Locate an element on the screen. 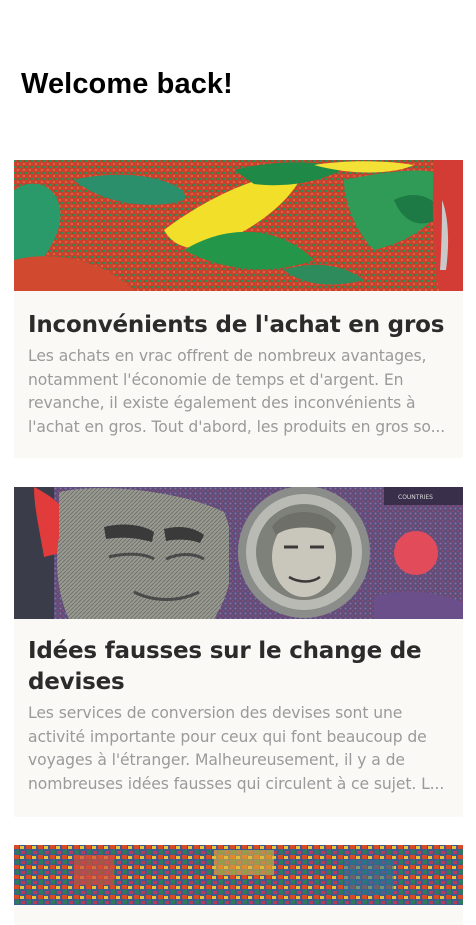  article-title: Idées fausses sur le change de devises is located at coordinates (238, 667).